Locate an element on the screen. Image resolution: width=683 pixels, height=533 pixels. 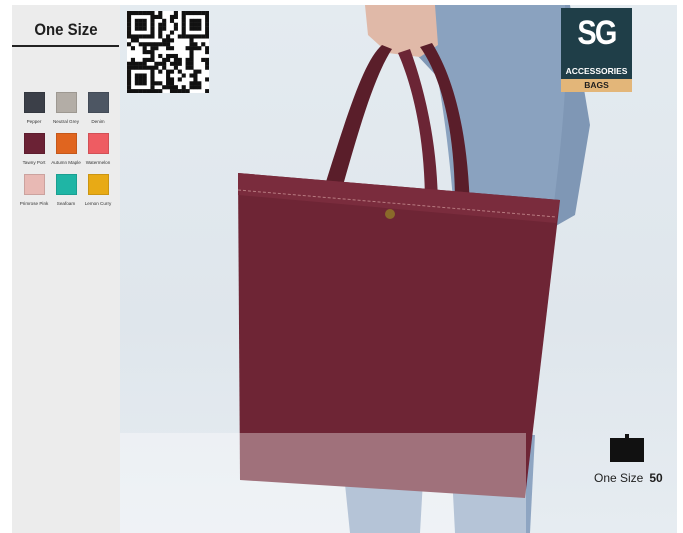
swatch-option: Watermelon is located at coordinates (98, 151).